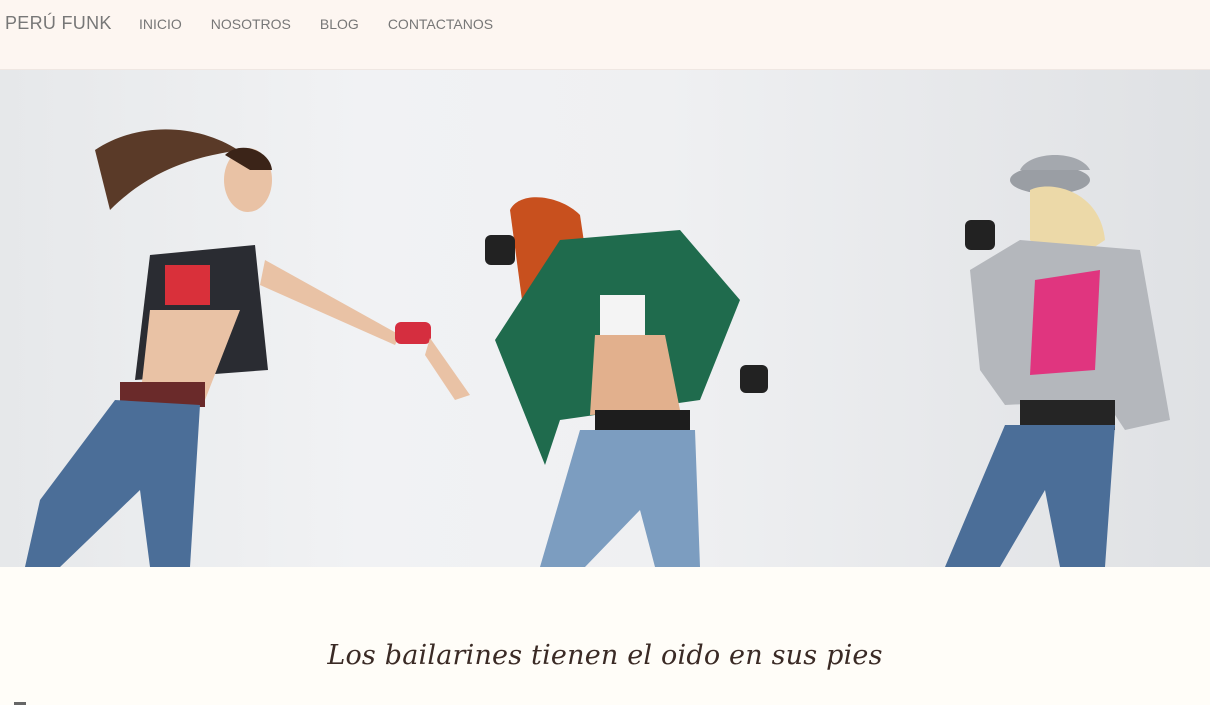  What do you see at coordinates (160, 24) in the screenshot?
I see `nav-inicio: INICIO` at bounding box center [160, 24].